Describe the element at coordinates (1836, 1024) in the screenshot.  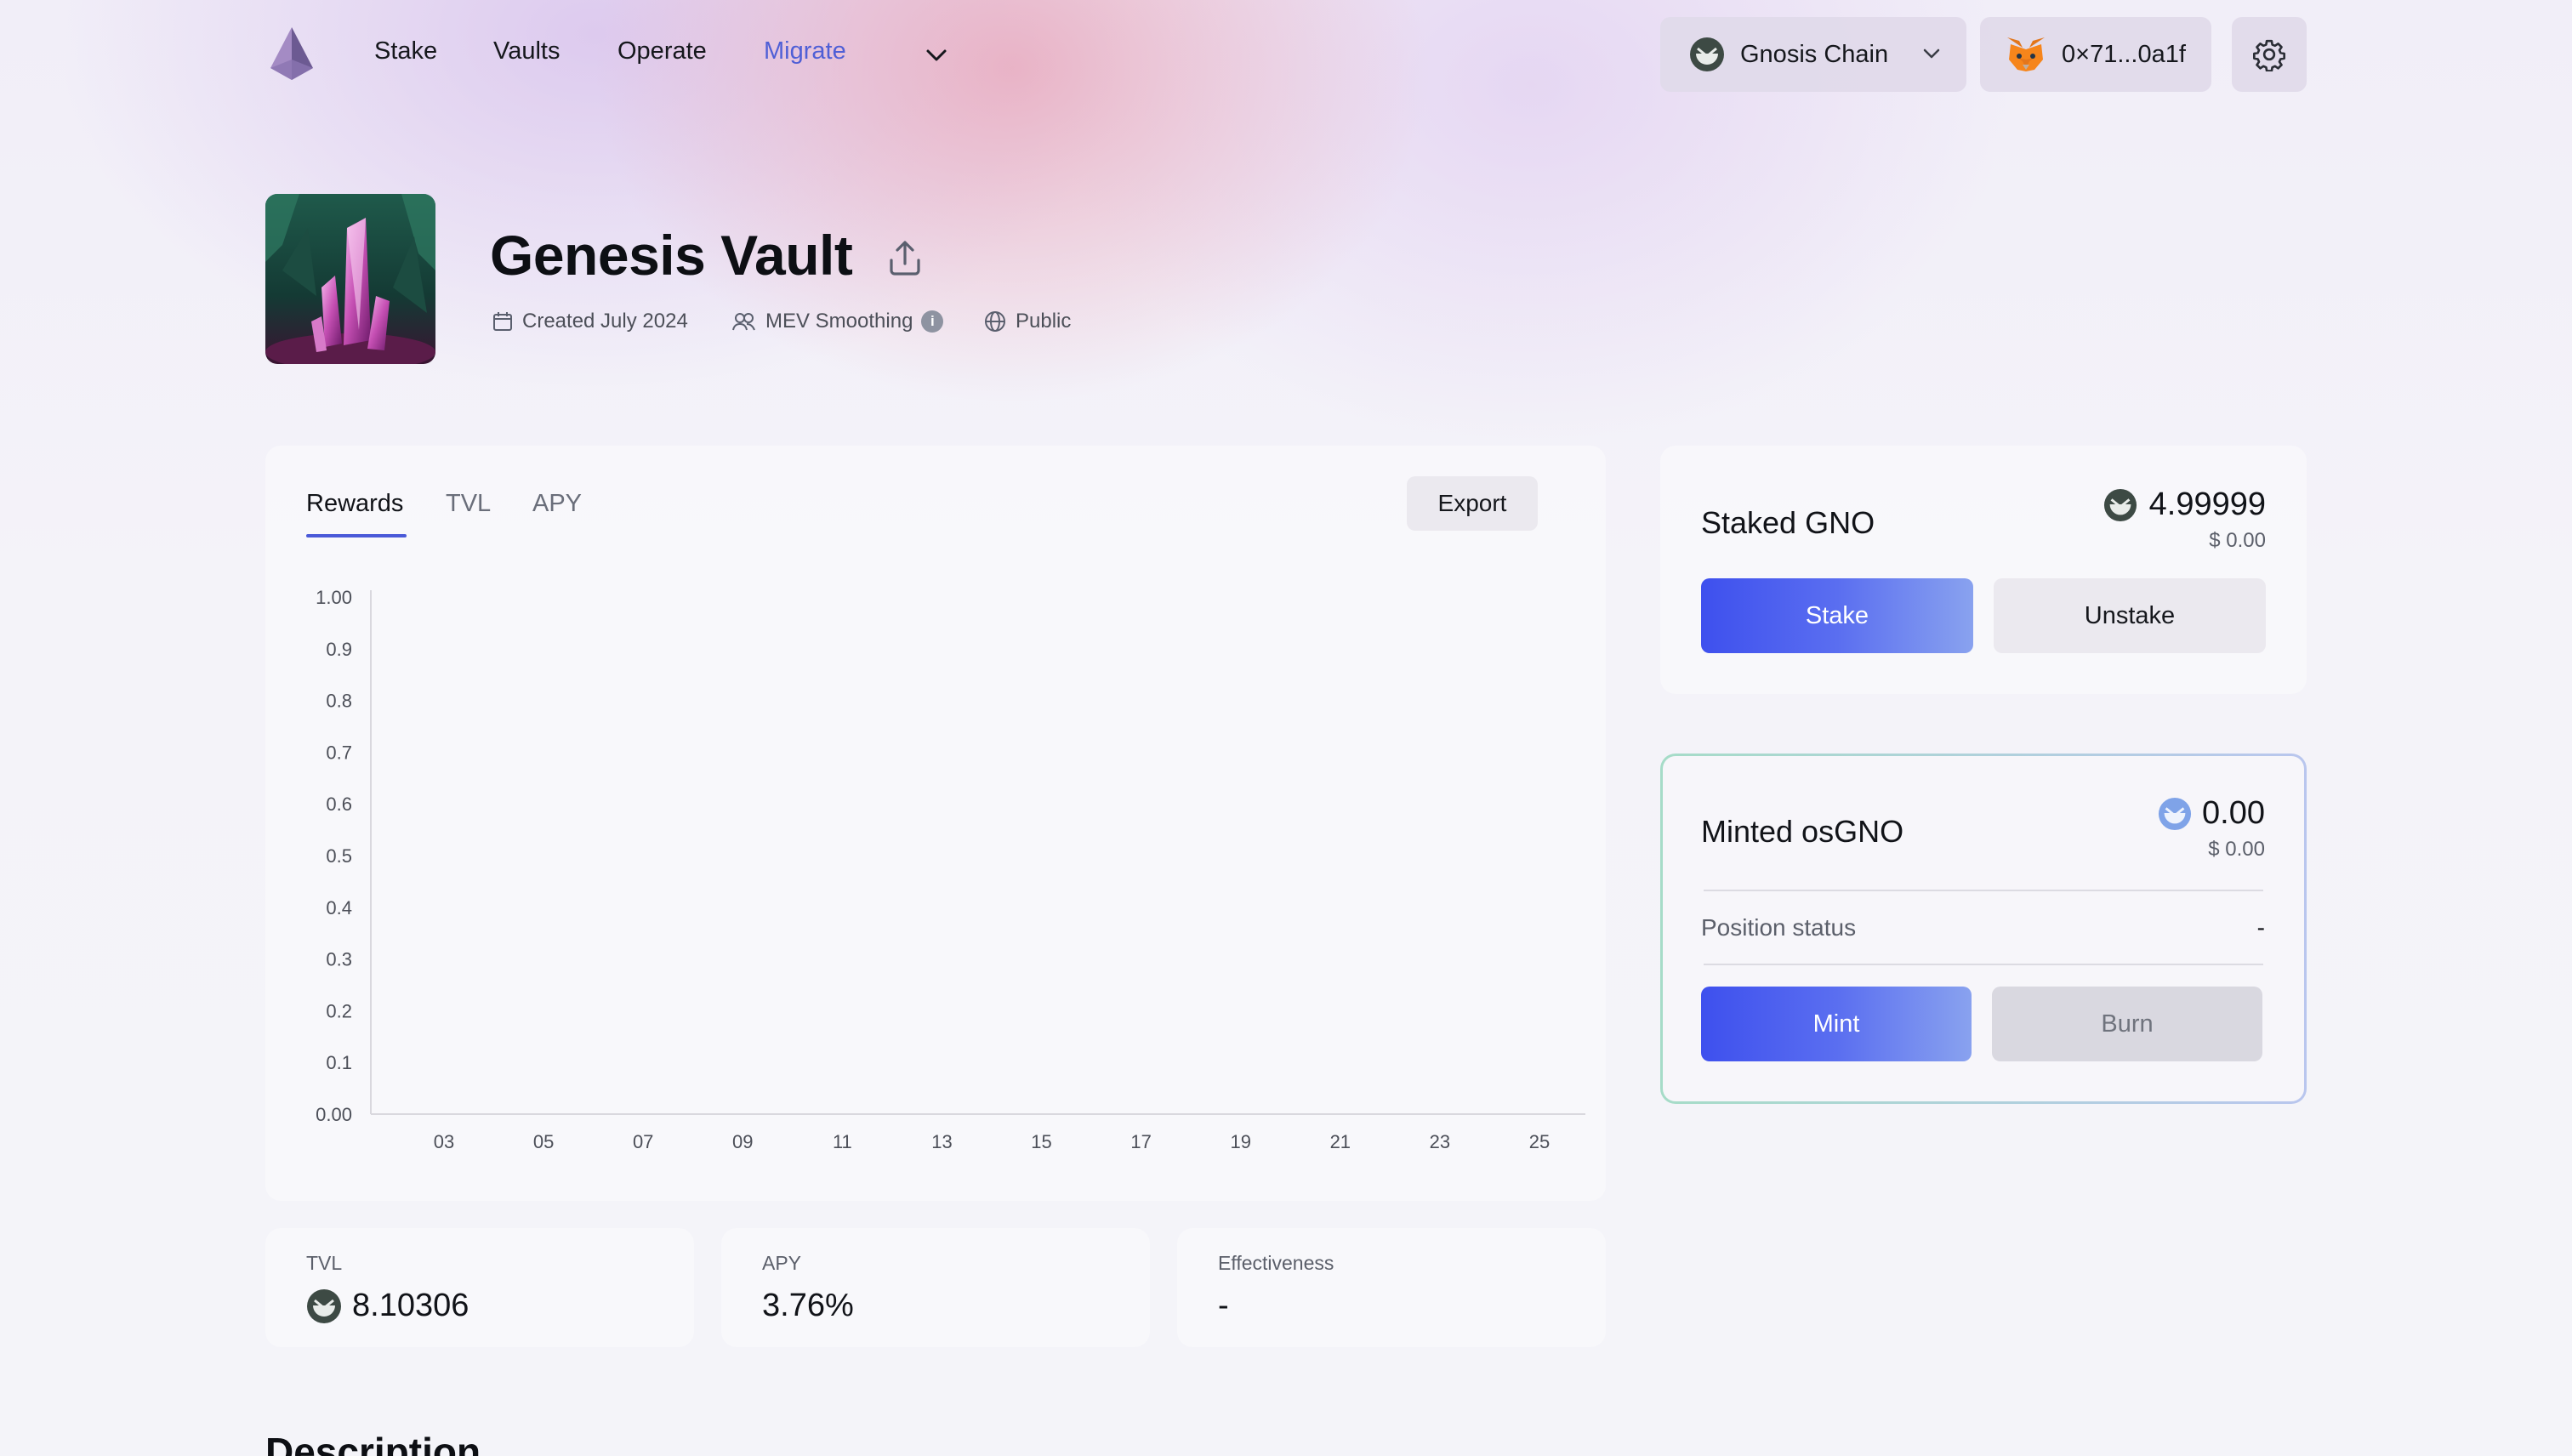
I see `mint-button: Mint` at that location.